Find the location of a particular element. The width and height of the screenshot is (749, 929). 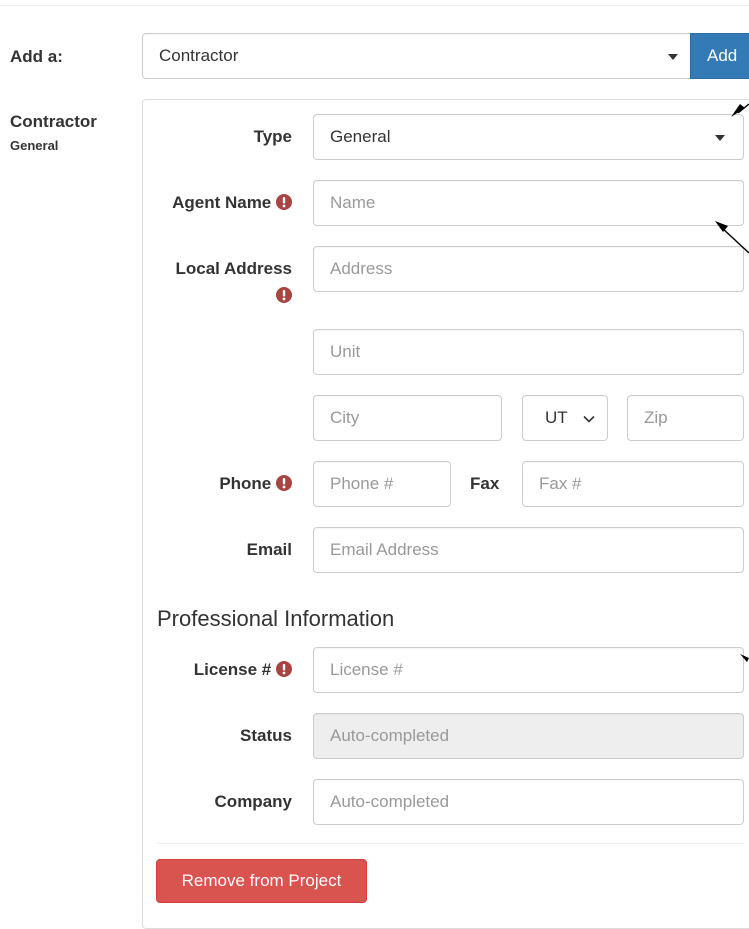

chevron-down-icon is located at coordinates (589, 421).